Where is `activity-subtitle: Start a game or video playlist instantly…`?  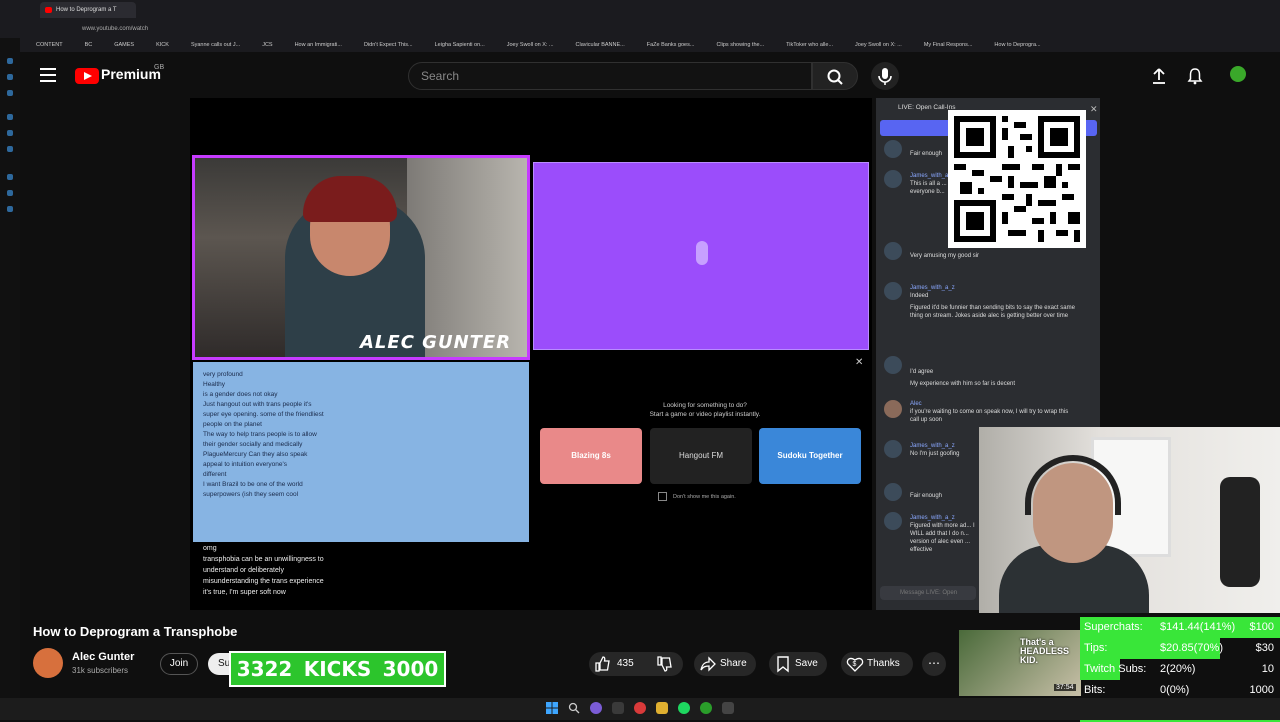 activity-subtitle: Start a game or video playlist instantly… is located at coordinates (705, 414).